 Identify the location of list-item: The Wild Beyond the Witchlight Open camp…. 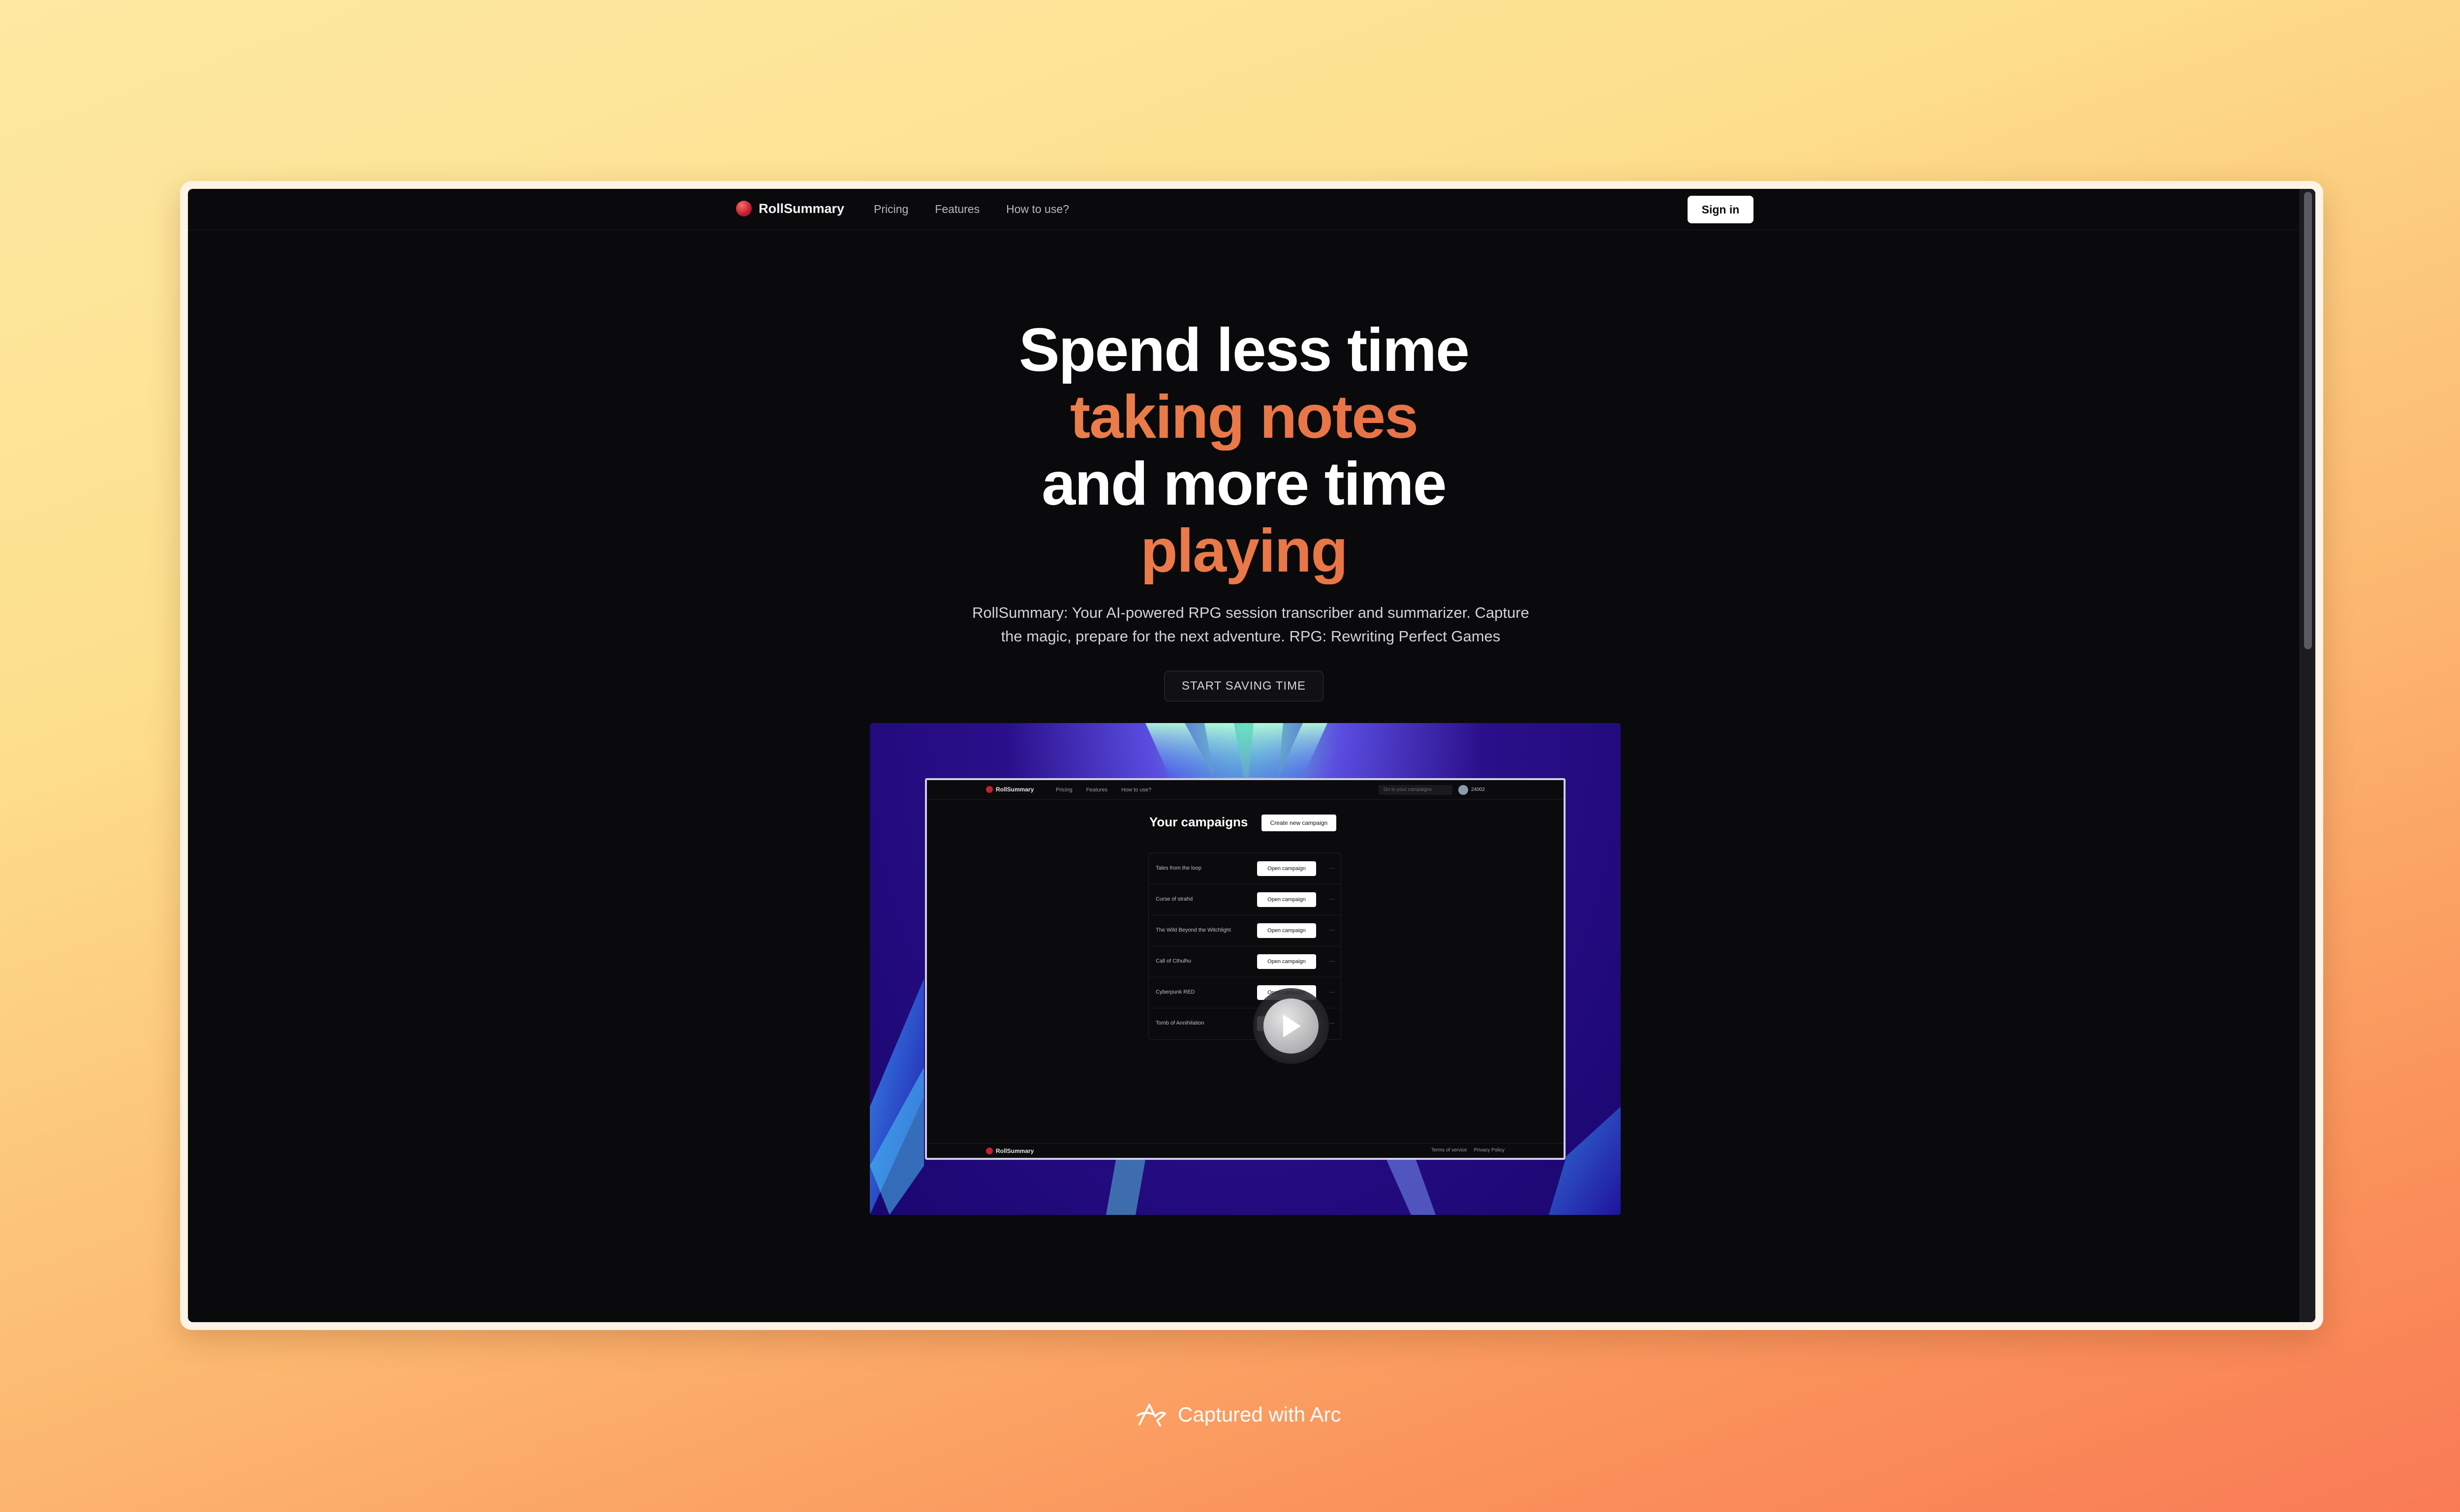
(1245, 931).